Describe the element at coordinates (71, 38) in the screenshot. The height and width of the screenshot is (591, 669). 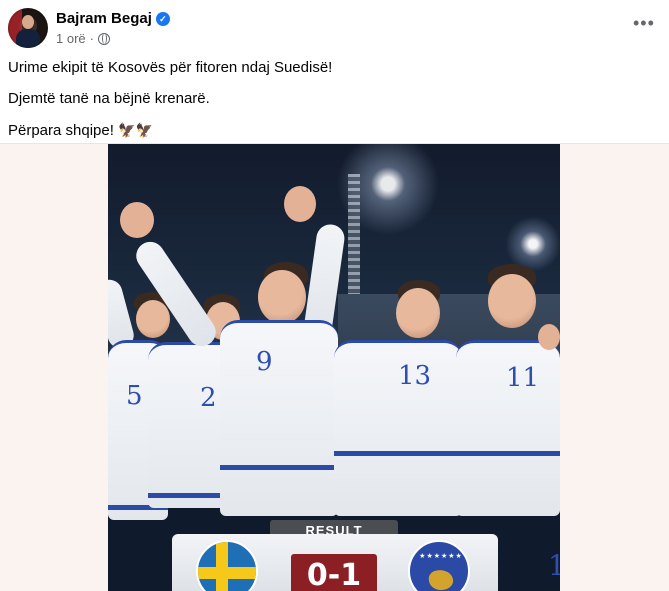
I see `post-timestamp: 1 orë` at that location.